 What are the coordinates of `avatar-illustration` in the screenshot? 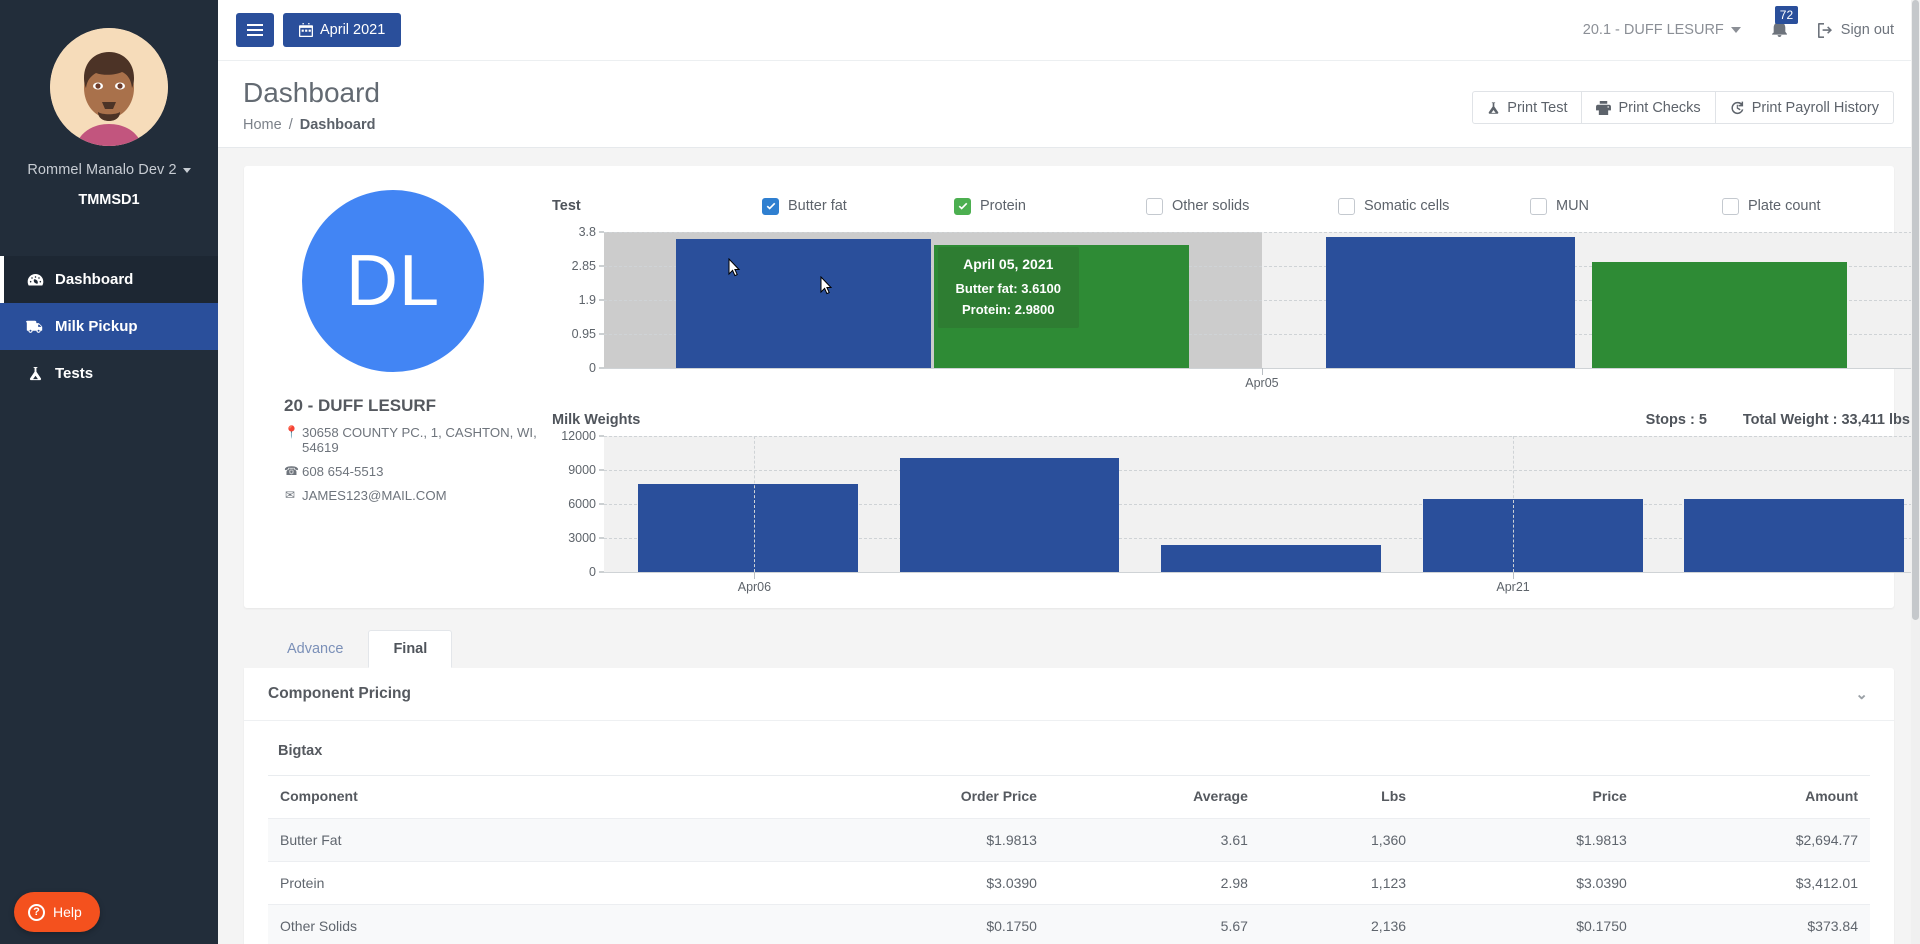 It's located at (109, 87).